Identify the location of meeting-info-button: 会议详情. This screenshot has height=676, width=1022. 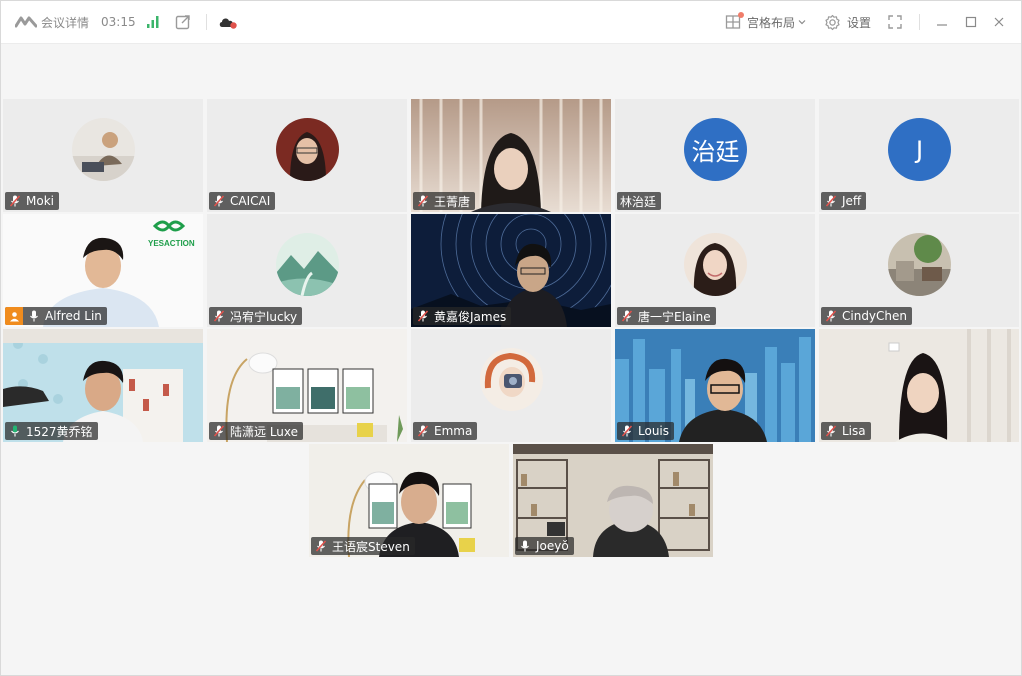
(52, 22).